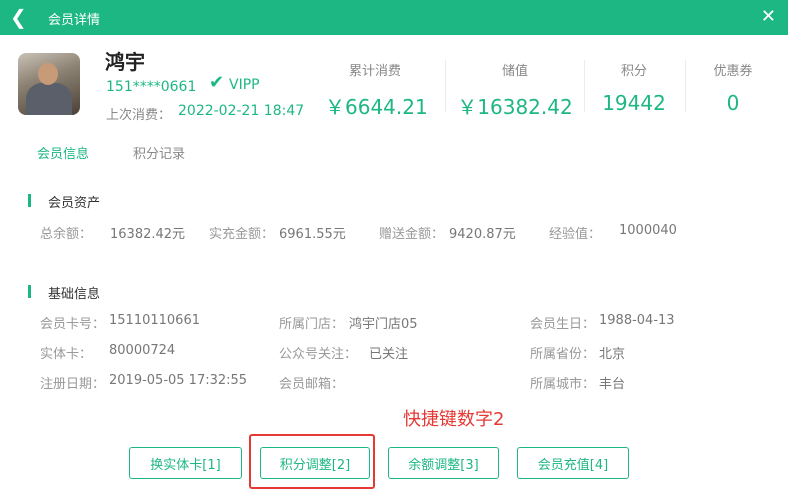  I want to click on stat-label: 累计消费, so click(374, 71).